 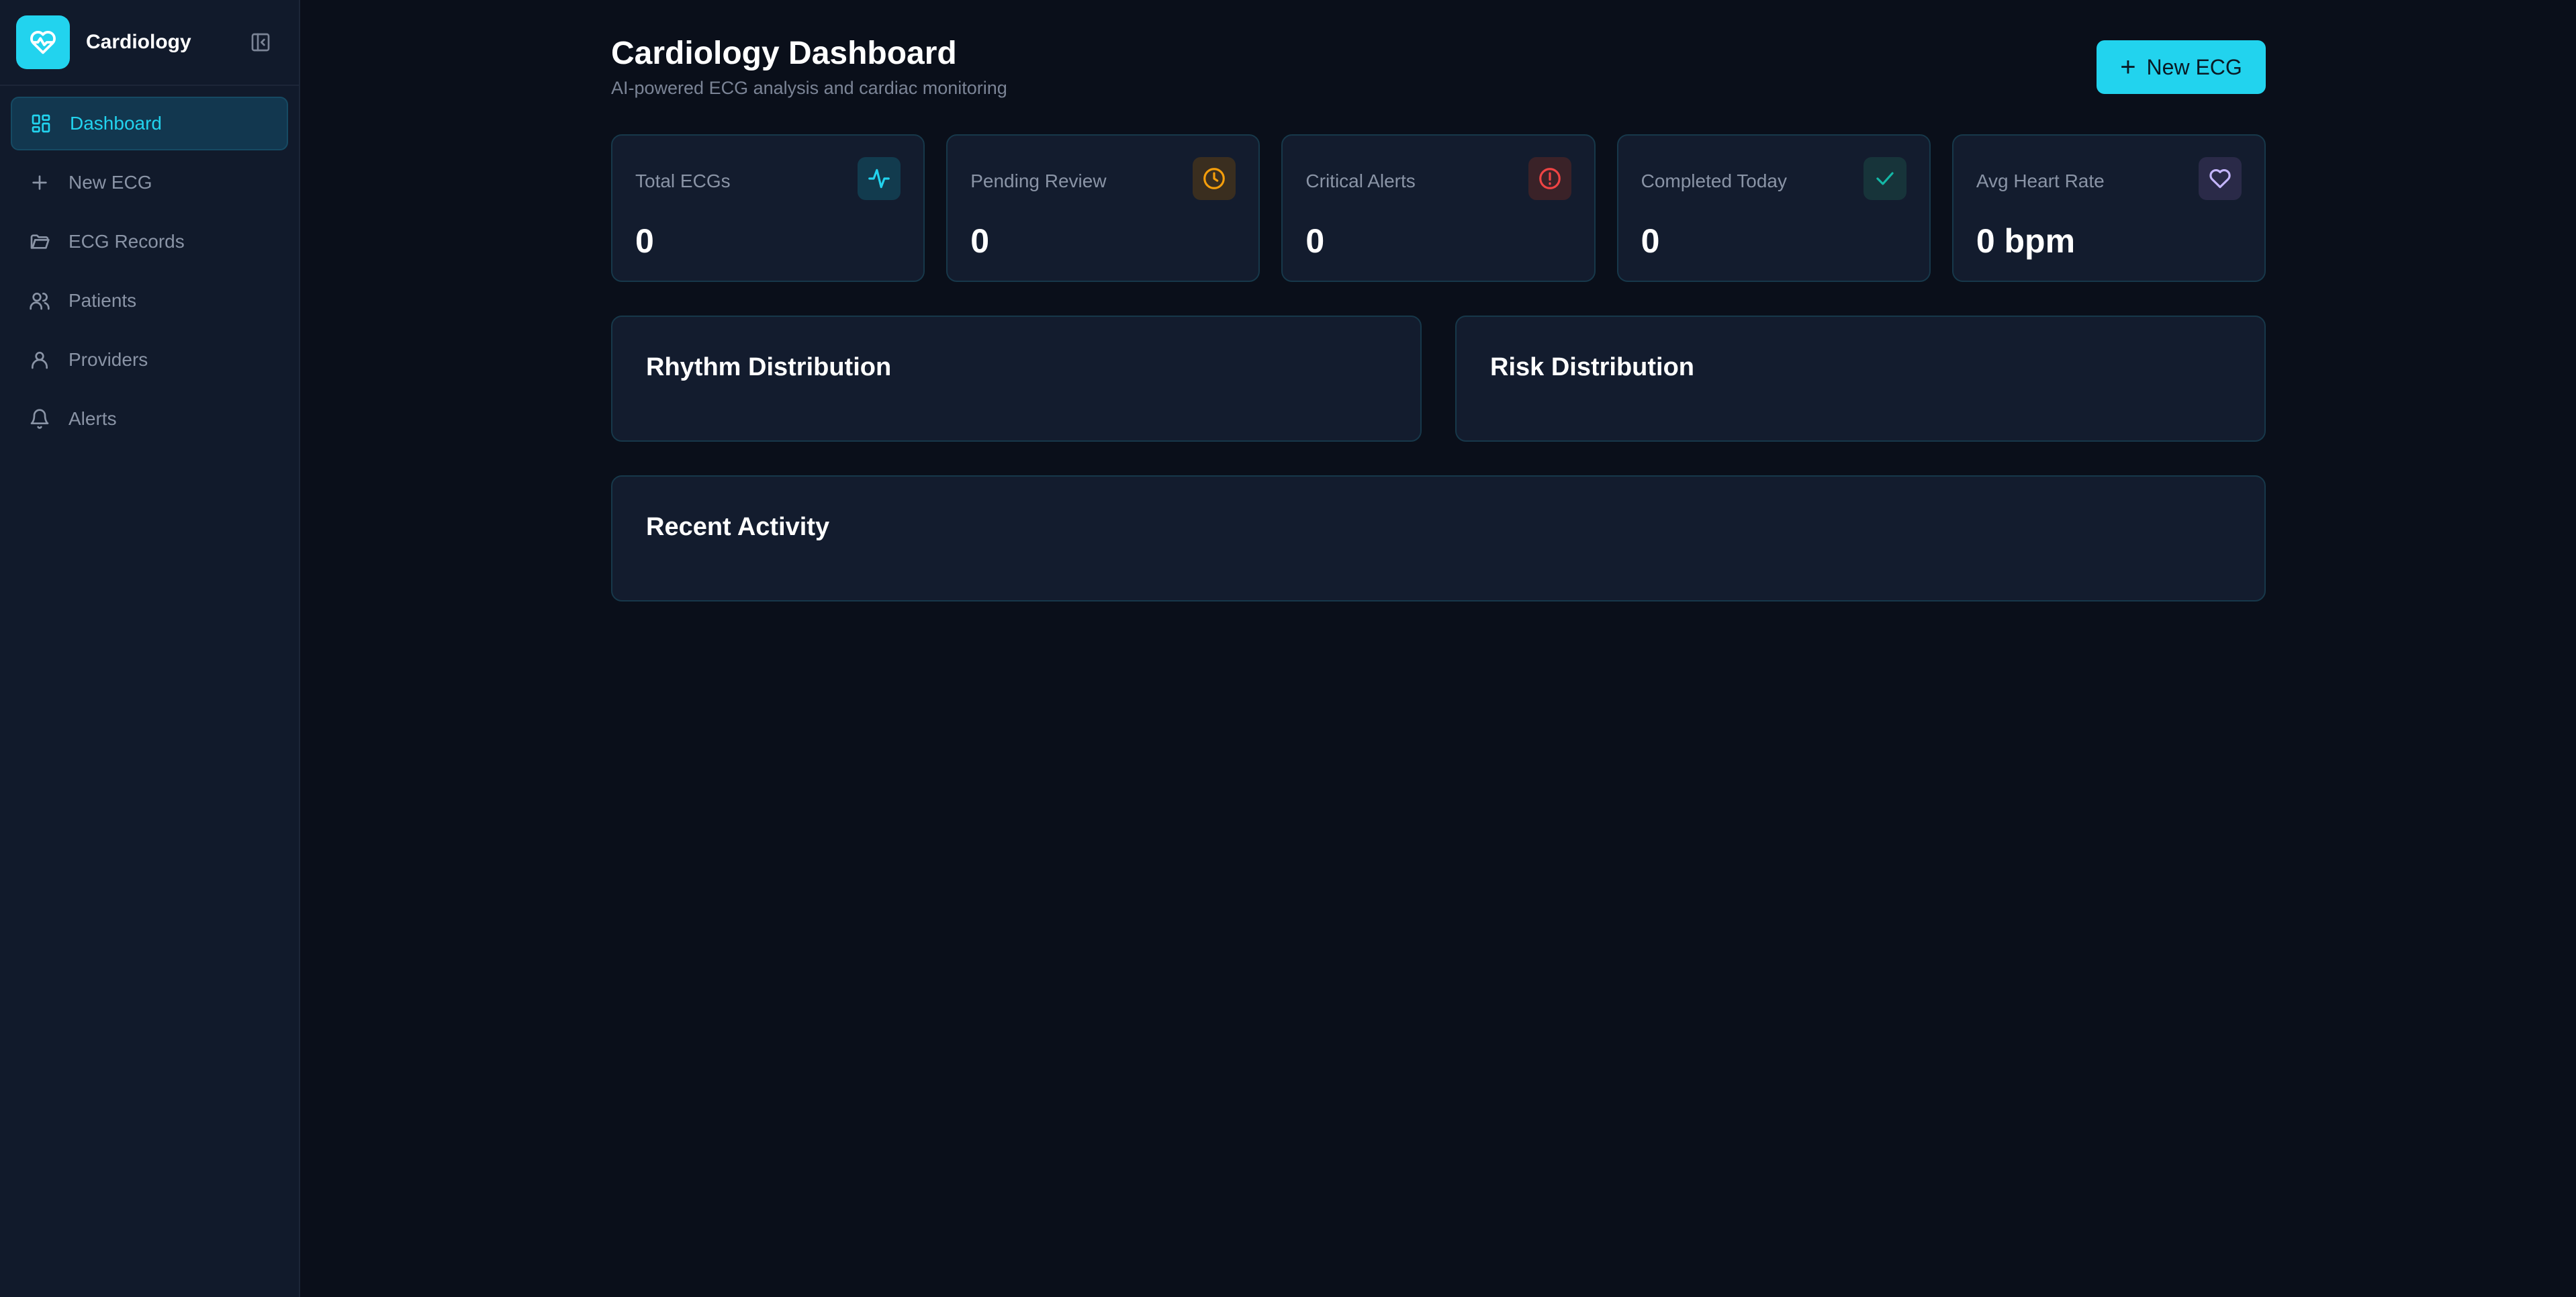 What do you see at coordinates (126, 241) in the screenshot?
I see `sidebar-item-label: ECG Records` at bounding box center [126, 241].